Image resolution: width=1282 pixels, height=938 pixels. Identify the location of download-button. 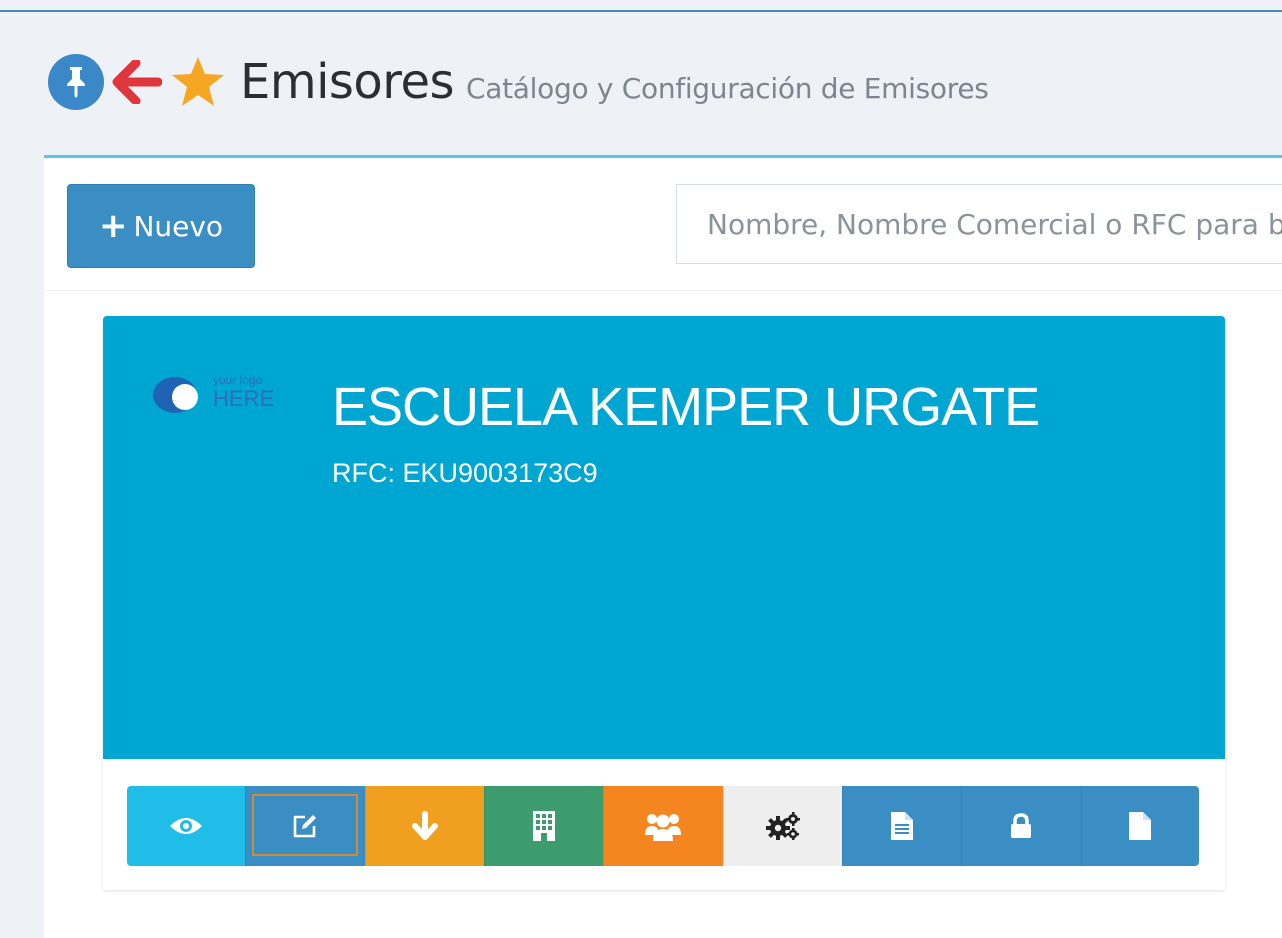
(424, 826).